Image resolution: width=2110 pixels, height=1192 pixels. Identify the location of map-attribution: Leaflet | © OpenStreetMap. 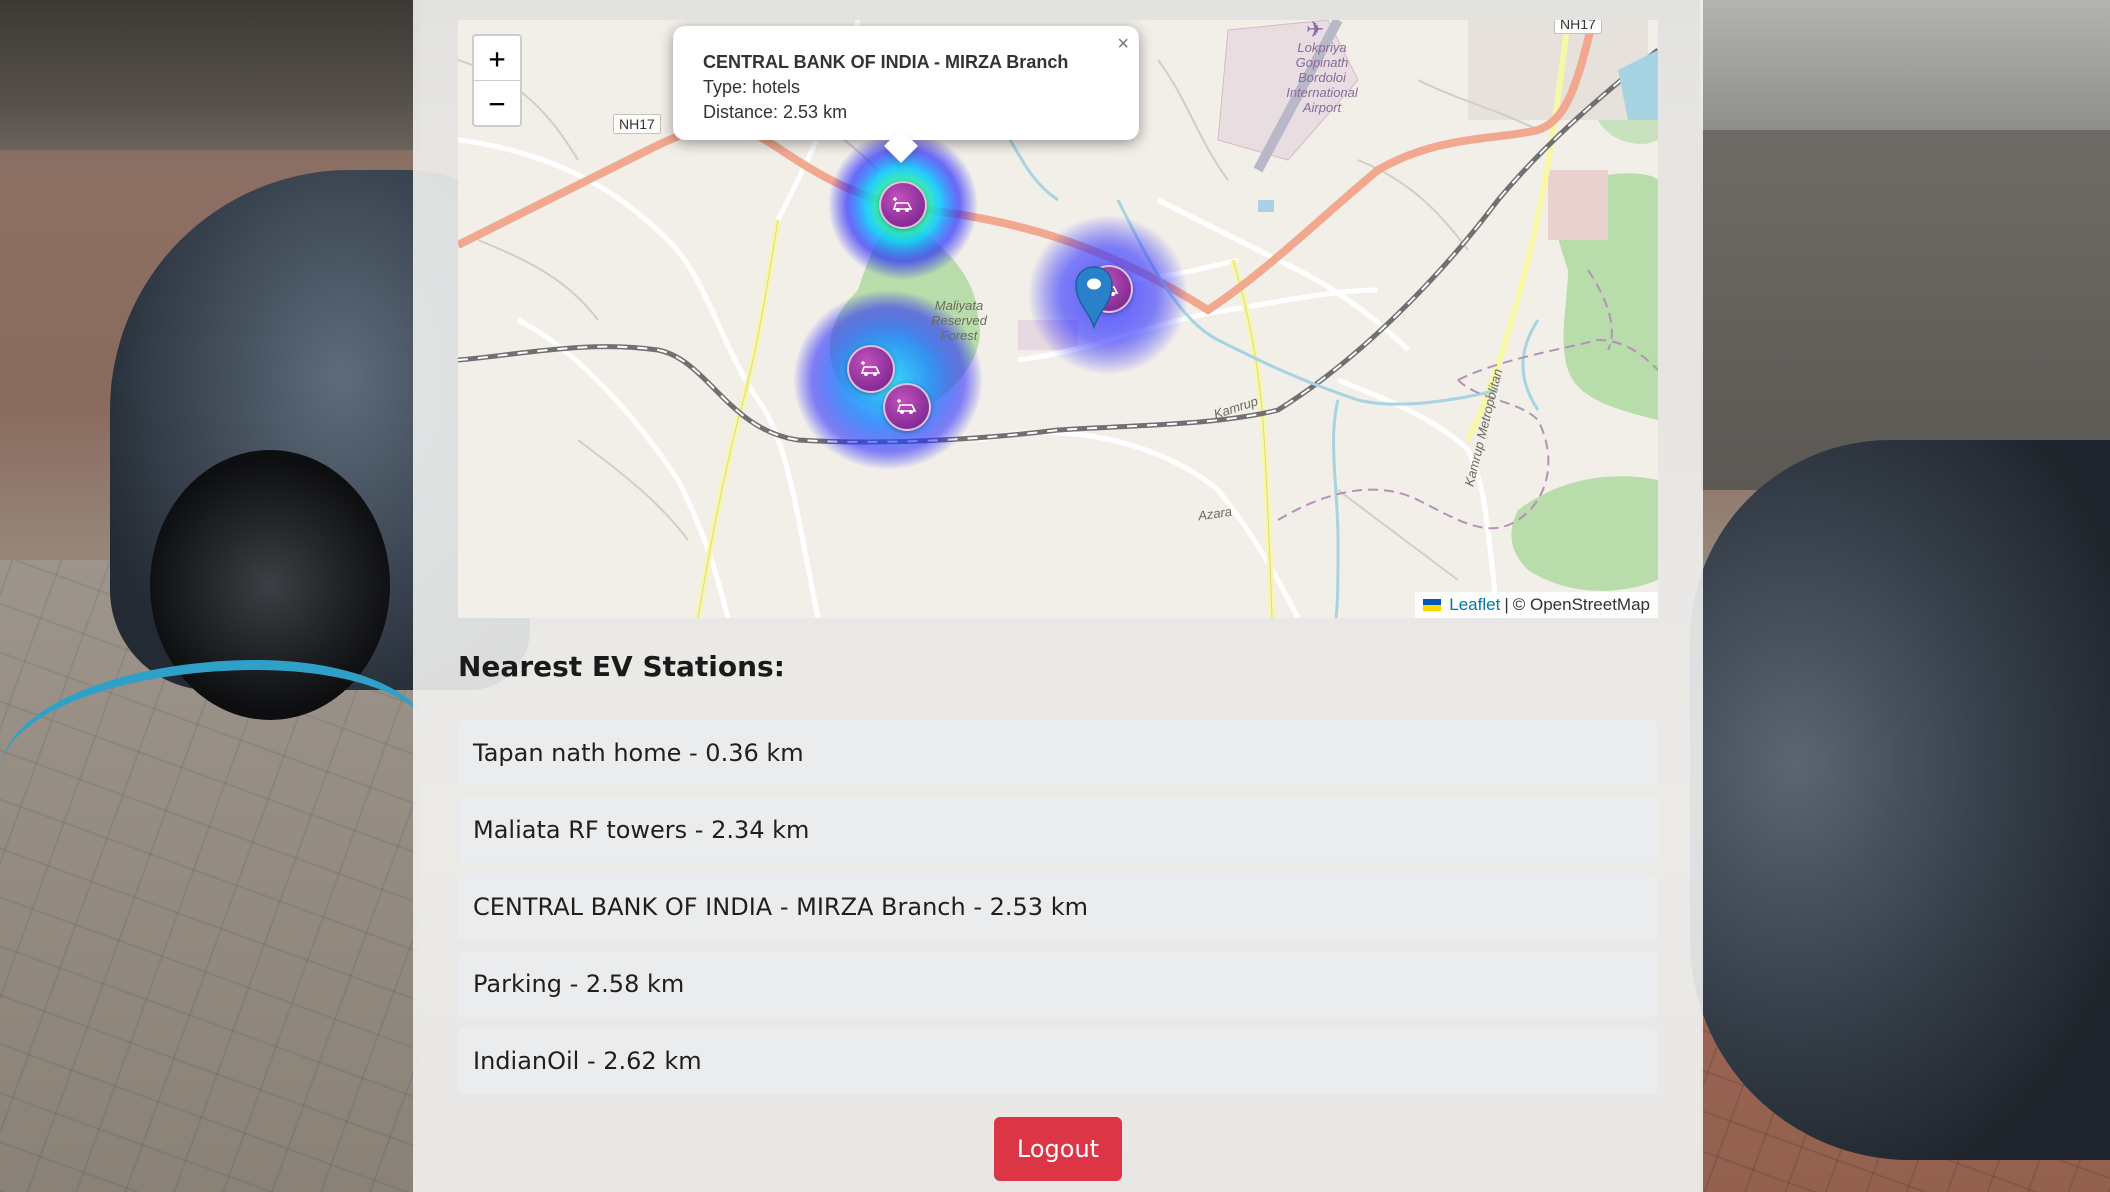
(1536, 605).